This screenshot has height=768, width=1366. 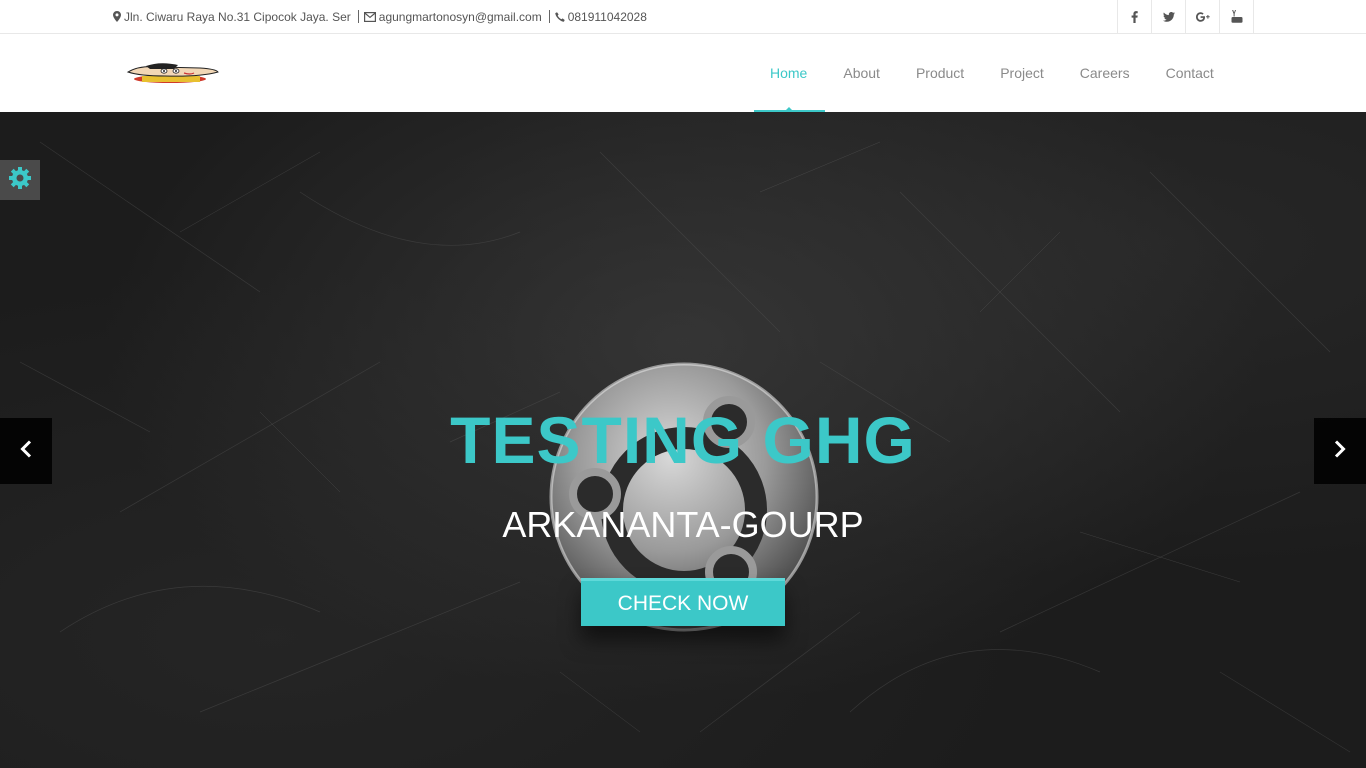 I want to click on hero-title: TESTING GHG, so click(x=683, y=440).